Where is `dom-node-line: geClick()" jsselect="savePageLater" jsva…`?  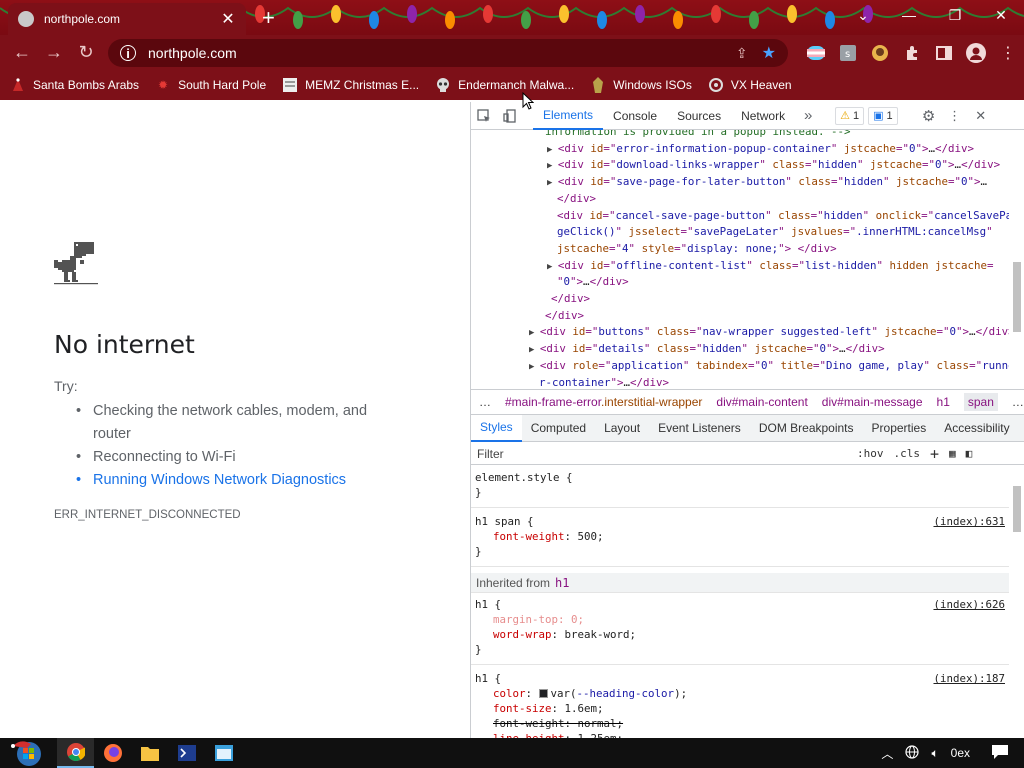
dom-node-line: geClick()" jsselect="savePageLater" jsva… is located at coordinates (775, 232).